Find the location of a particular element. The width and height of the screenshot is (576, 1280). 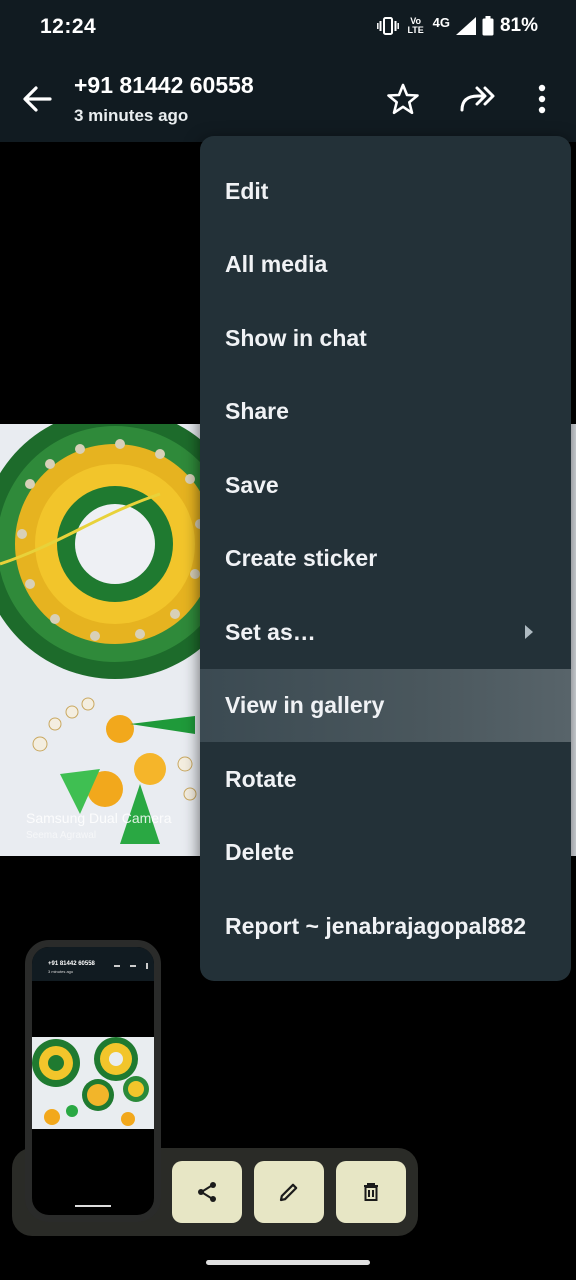

contact-title: +91 81442 60558 is located at coordinates (164, 85).